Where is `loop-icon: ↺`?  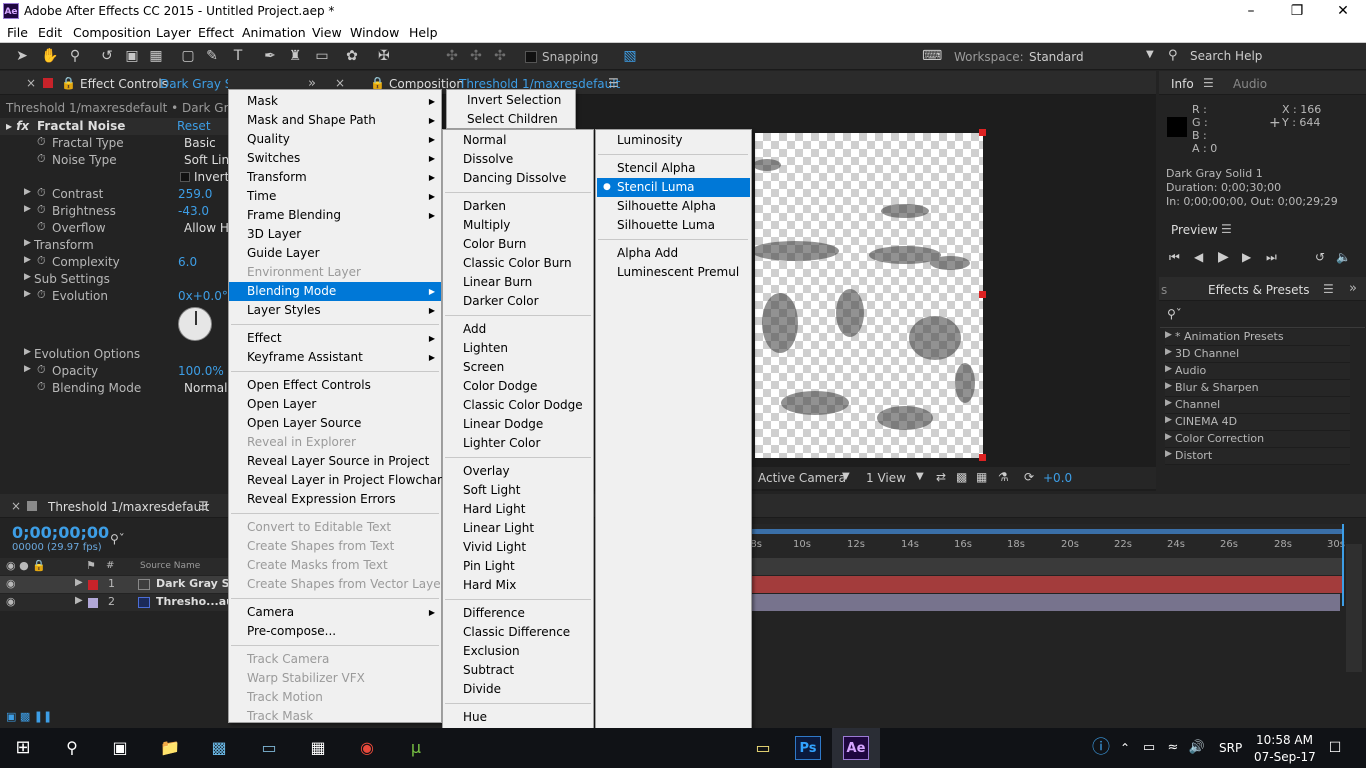
loop-icon: ↺ is located at coordinates (1320, 257).